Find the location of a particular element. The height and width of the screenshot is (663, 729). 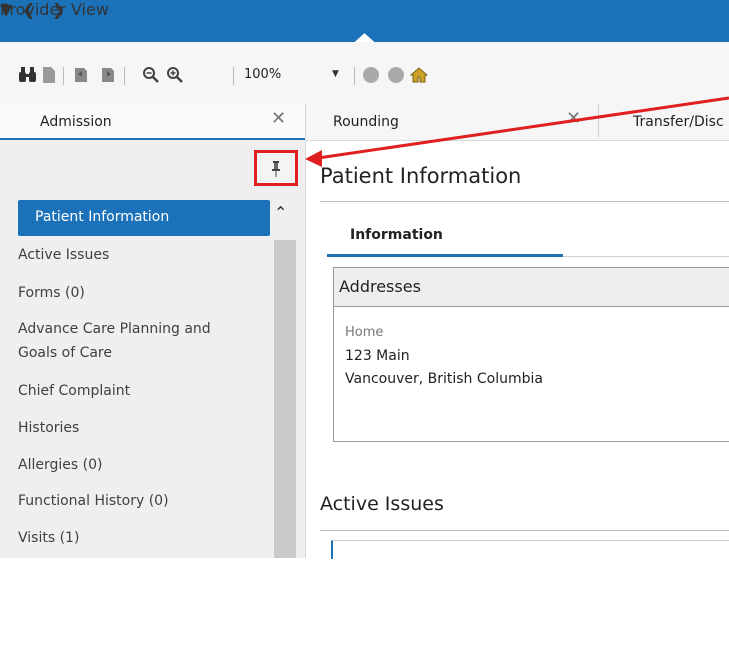

page-title: Patient Information is located at coordinates (421, 176).